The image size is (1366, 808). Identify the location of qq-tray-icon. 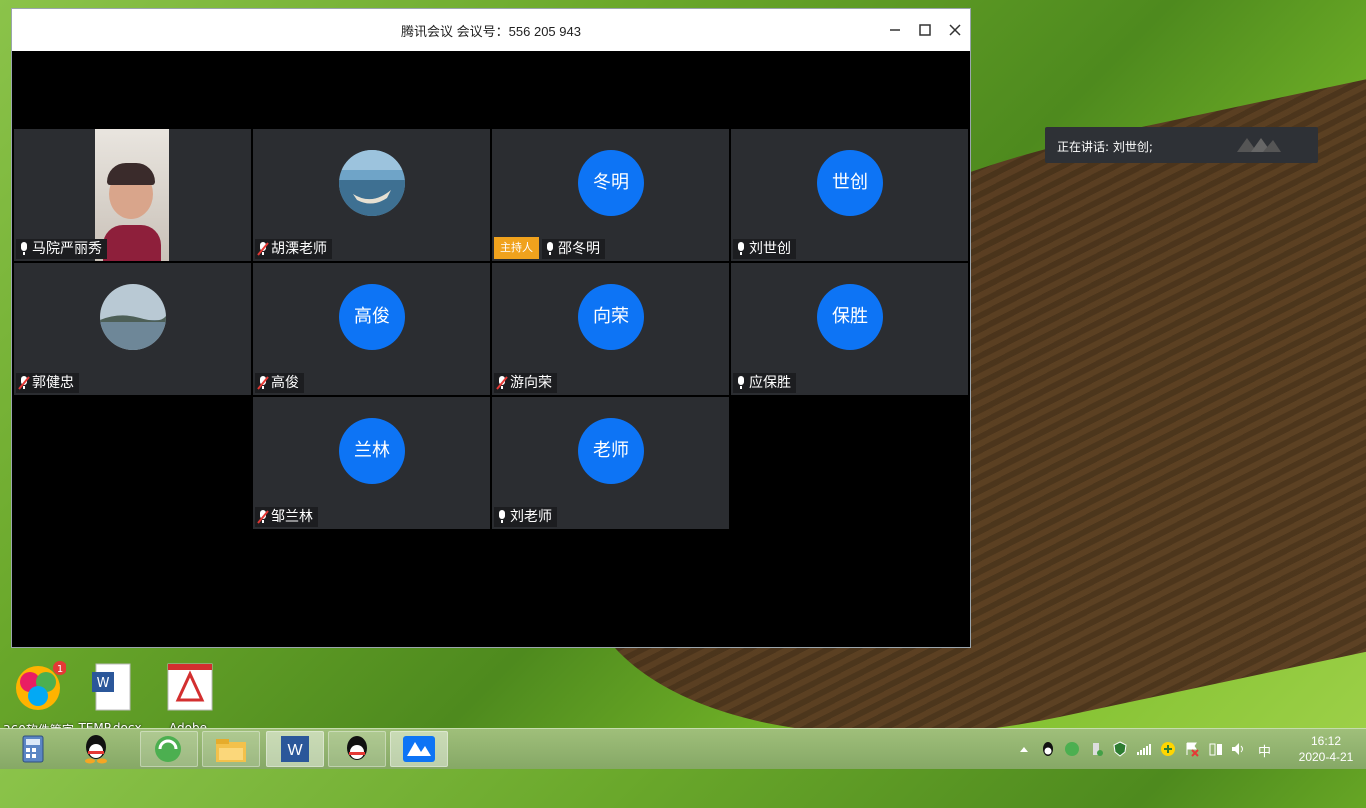
(1048, 749).